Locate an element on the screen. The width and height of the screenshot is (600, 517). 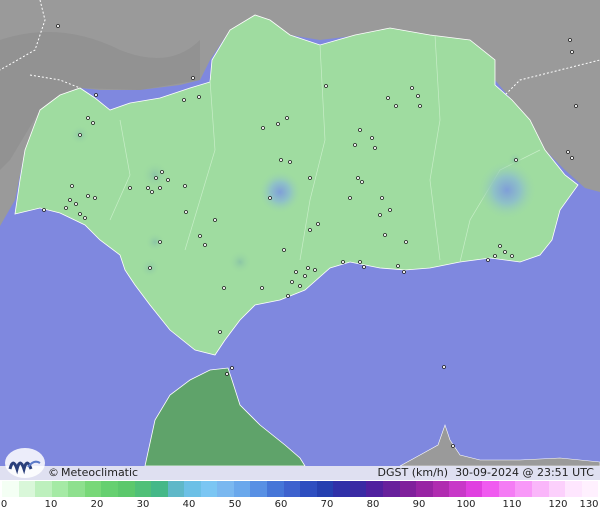
timestamp: 30-09-2024 @ 23:51 UTC is located at coordinates (524, 472).